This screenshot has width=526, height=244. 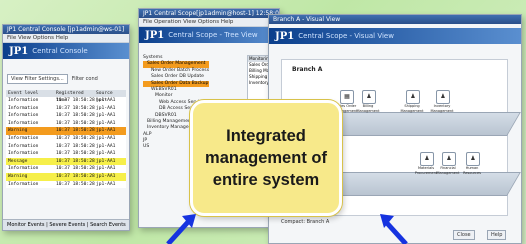 I want to click on tree-node-label: Billing Management, so click(x=170, y=121).